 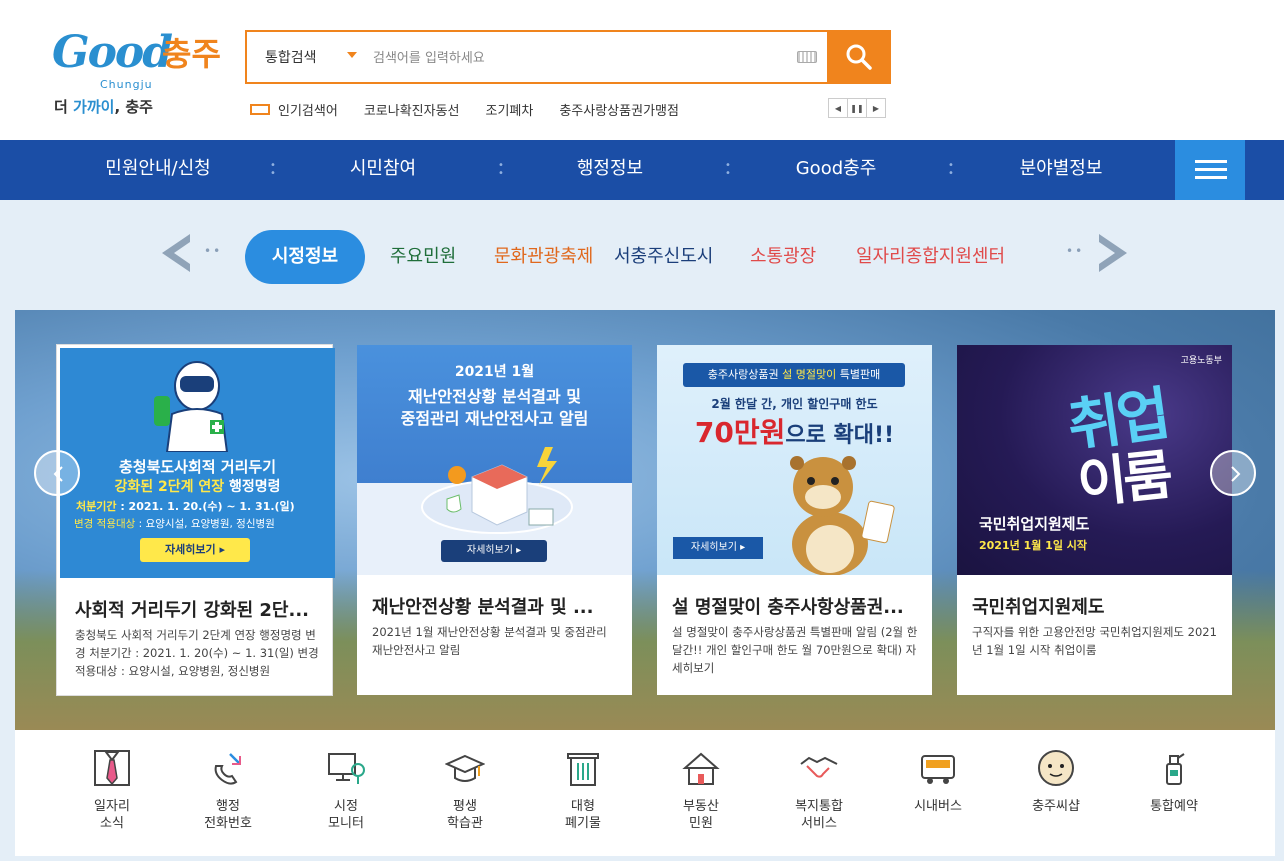 What do you see at coordinates (578, 58) in the screenshot?
I see `search-input` at bounding box center [578, 58].